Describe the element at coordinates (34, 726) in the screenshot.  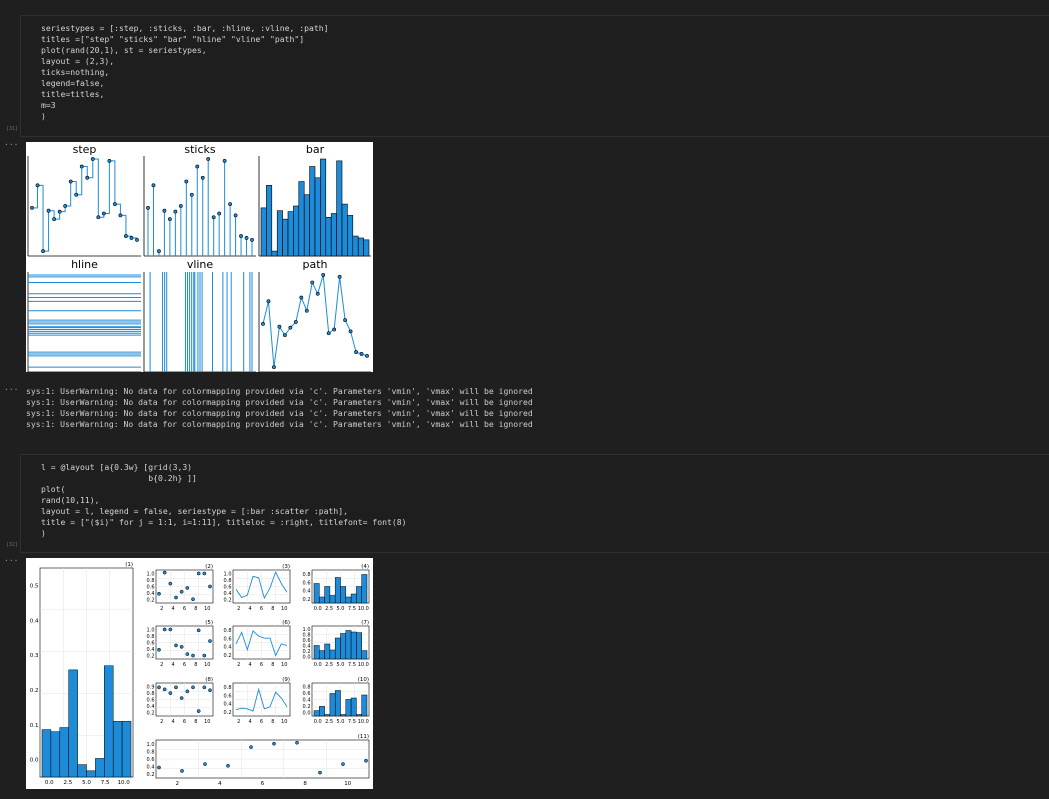
I see `y-tick-label: 0.1` at that location.